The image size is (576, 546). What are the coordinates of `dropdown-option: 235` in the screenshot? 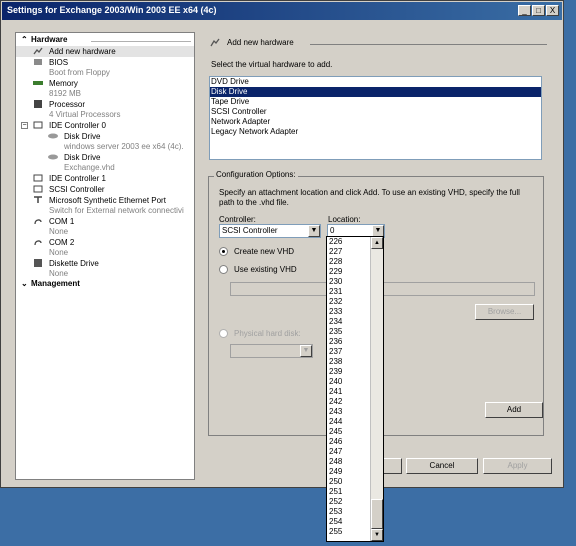 It's located at (349, 332).